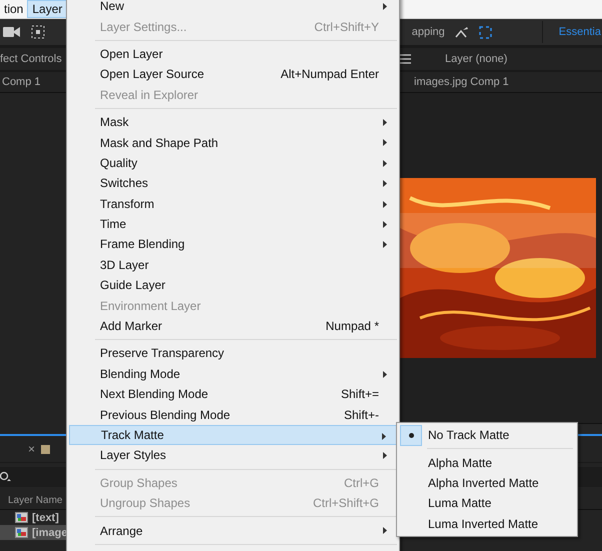 This screenshot has height=551, width=602. Describe the element at coordinates (31, 59) in the screenshot. I see `panel-title: fect Controls` at that location.